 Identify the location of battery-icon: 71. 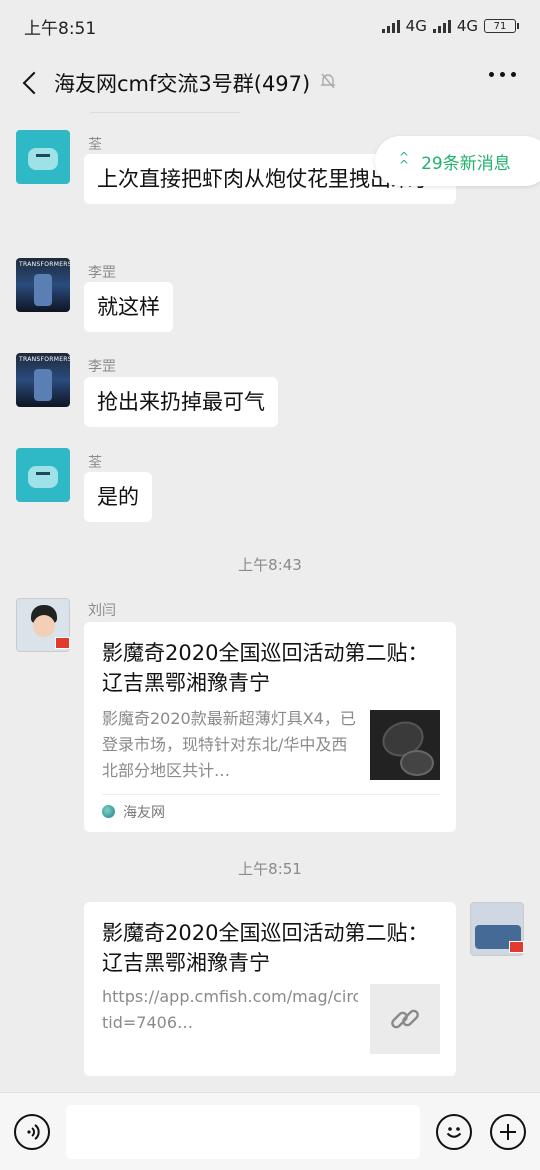
(501, 26).